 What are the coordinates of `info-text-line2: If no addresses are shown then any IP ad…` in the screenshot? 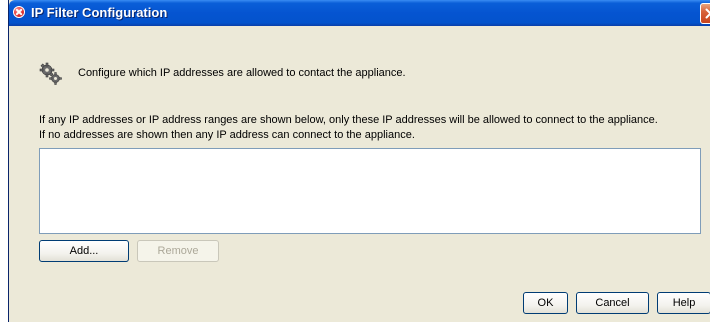 It's located at (227, 135).